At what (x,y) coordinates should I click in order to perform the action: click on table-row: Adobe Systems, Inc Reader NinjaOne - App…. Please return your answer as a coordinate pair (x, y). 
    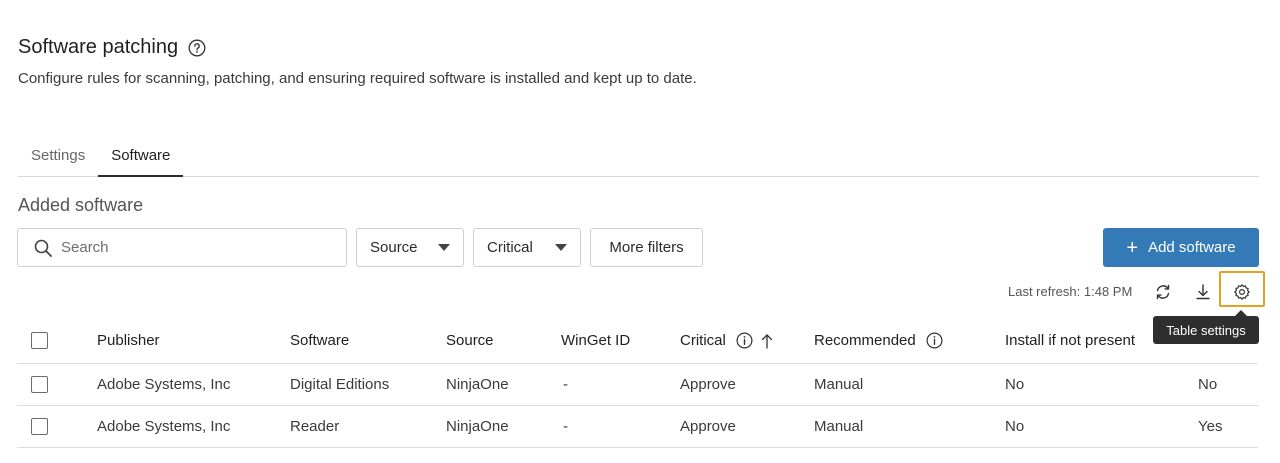
    Looking at the image, I should click on (637, 427).